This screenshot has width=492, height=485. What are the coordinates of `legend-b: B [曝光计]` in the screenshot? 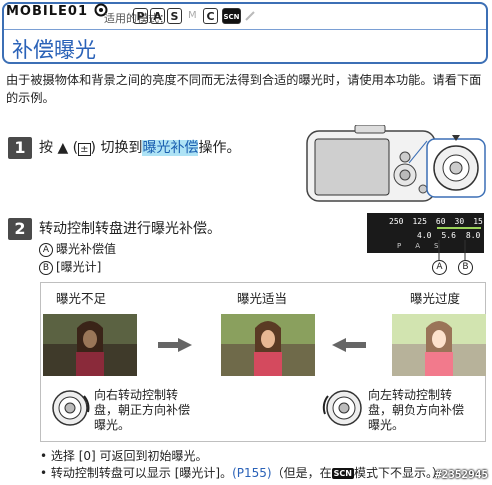 It's located at (70, 266).